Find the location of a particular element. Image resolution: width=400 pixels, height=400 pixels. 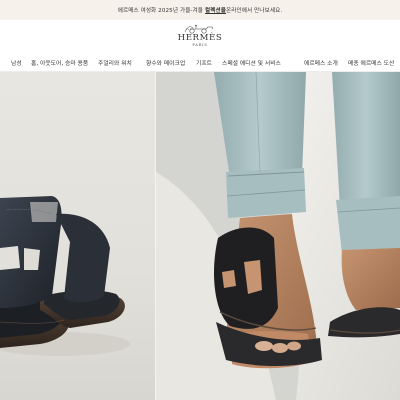

brand-sub: PARIS is located at coordinates (200, 45).